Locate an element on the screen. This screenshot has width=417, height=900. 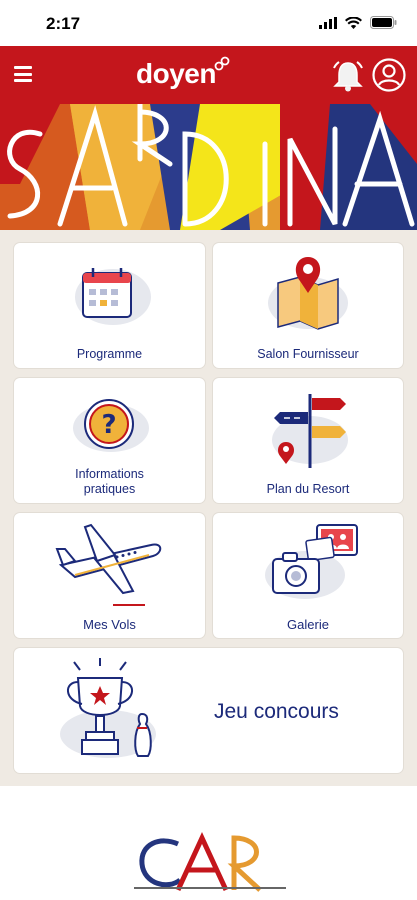
signal-icon is located at coordinates (328, 22).